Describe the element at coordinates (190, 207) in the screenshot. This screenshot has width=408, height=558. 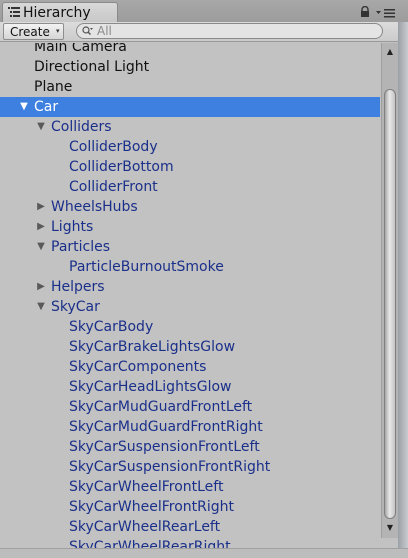
I see `hierarchy-row: ▶ WheelsHubs` at that location.